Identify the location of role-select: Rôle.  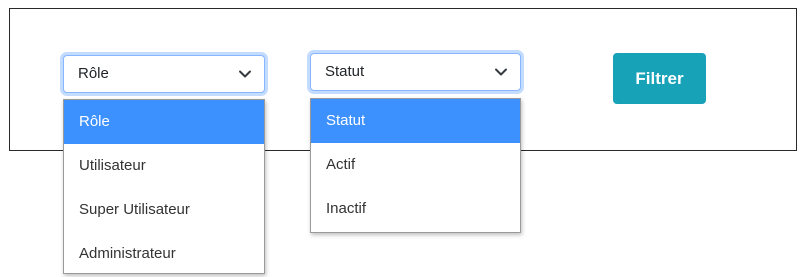
(164, 74).